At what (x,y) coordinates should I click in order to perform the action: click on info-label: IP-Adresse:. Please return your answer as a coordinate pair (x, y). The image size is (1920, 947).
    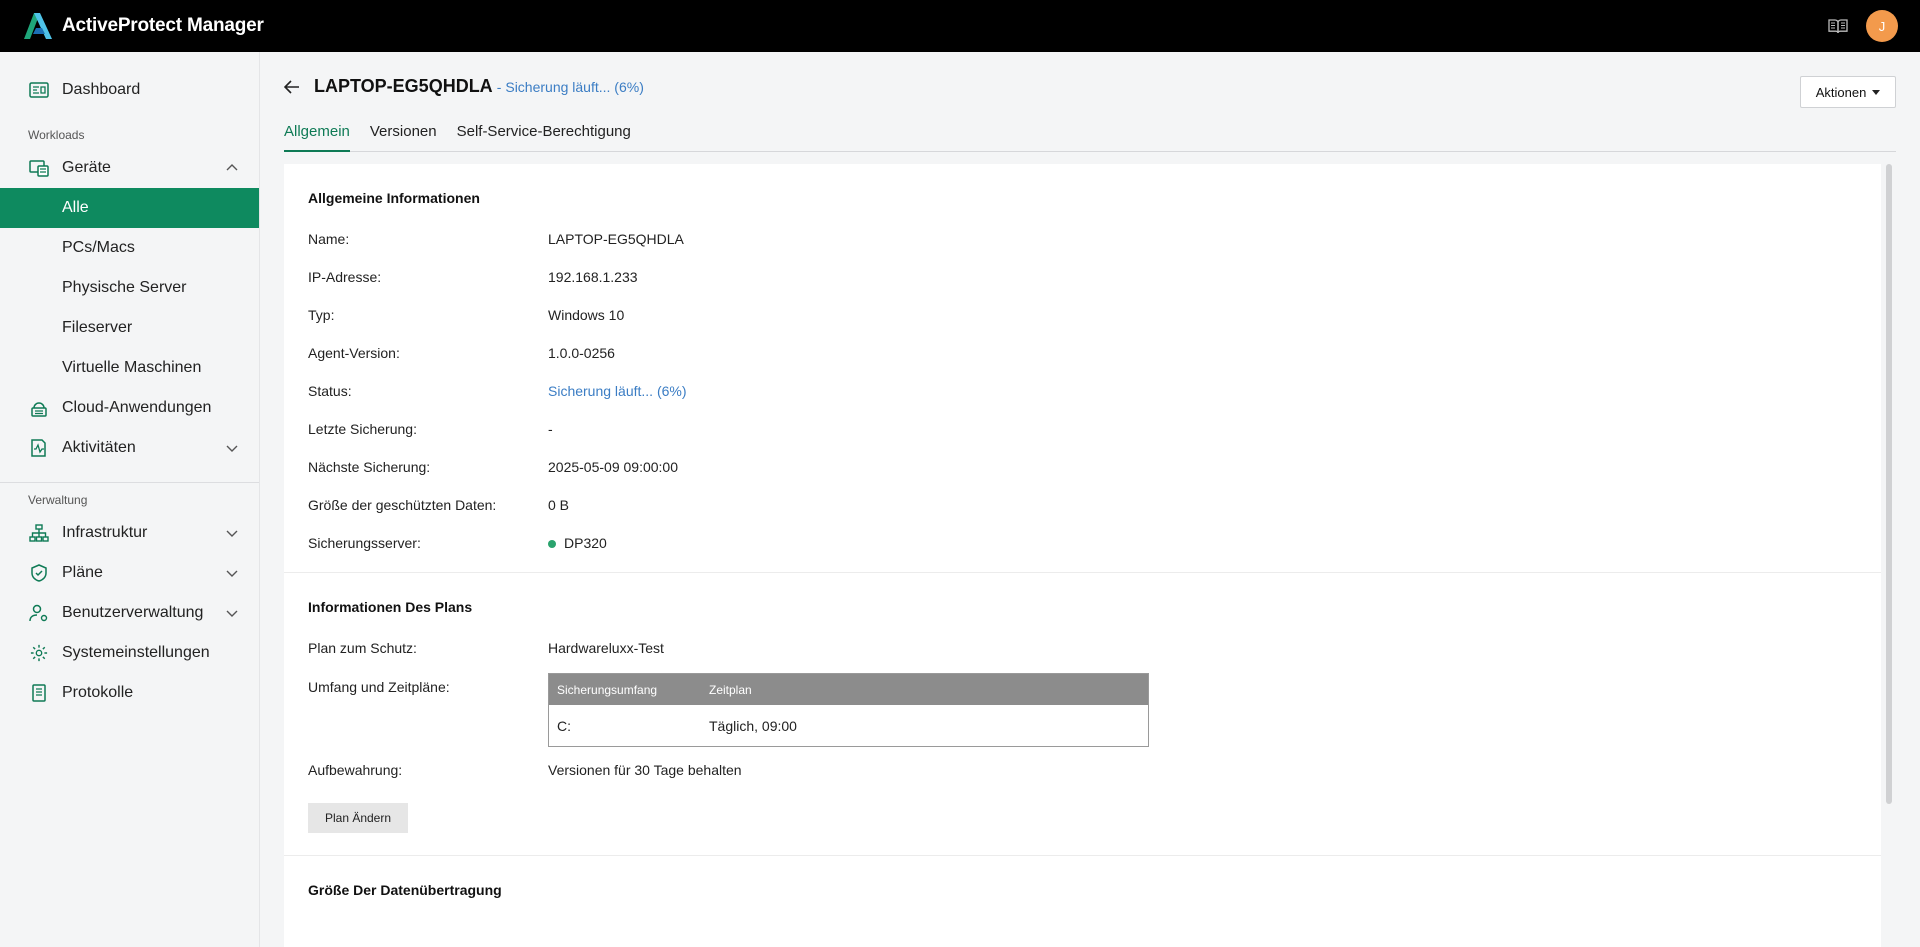
    Looking at the image, I should click on (345, 277).